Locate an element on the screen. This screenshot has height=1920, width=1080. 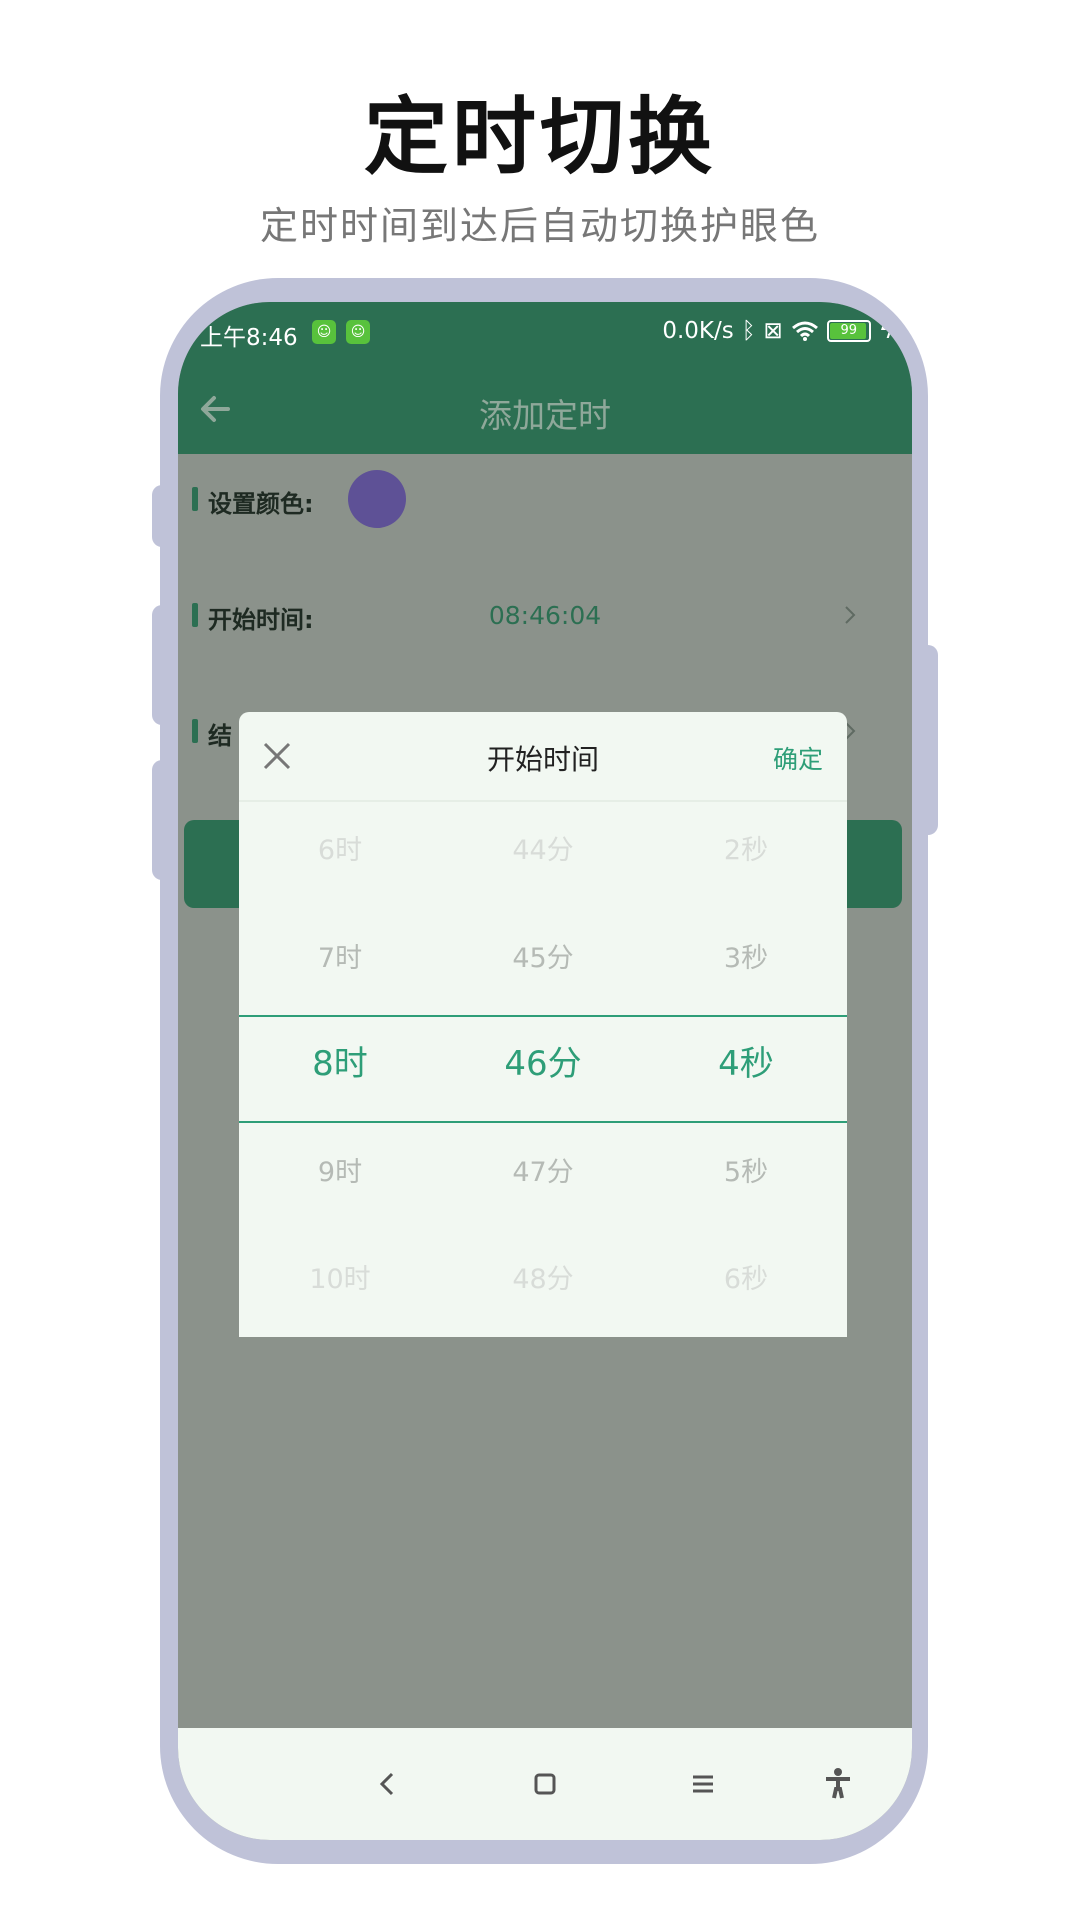
side-button-right is located at coordinates (928, 740).